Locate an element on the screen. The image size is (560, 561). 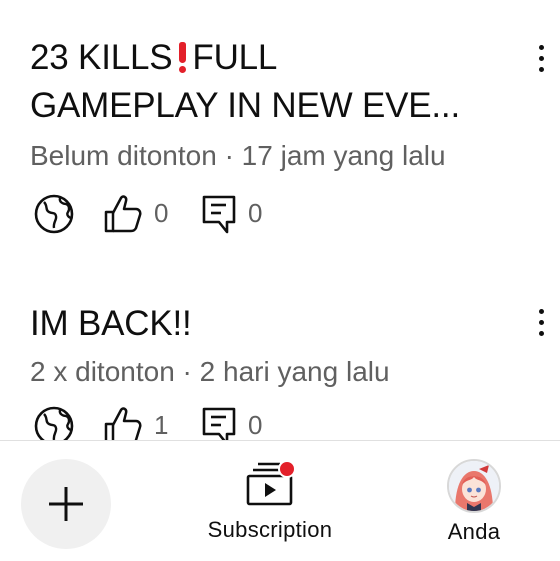
video-stats: 0 0 is located at coordinates (180, 214).